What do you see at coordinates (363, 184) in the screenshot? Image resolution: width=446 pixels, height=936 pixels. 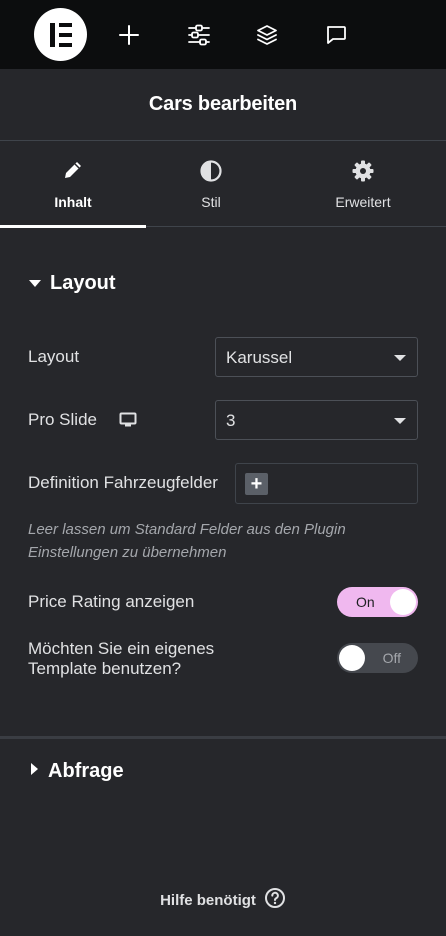 I see `tab-advanced: Erweitert` at bounding box center [363, 184].